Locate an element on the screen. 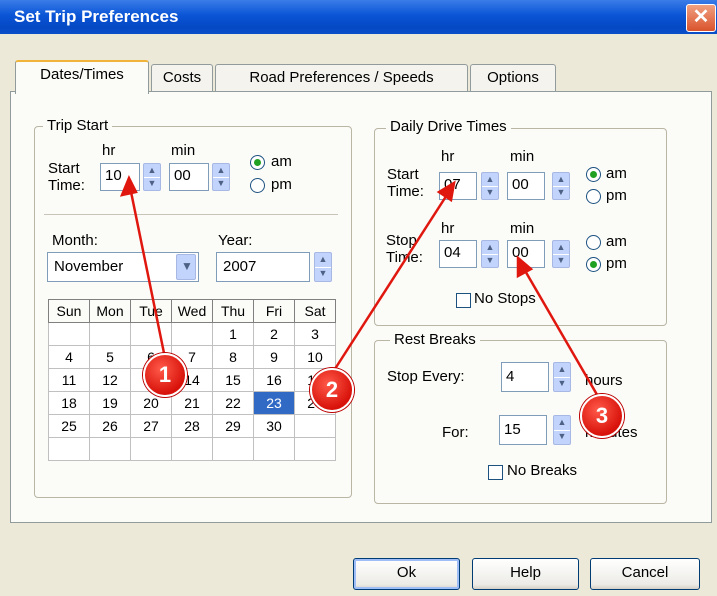 The width and height of the screenshot is (717, 596). for-minutes-field: 15 is located at coordinates (523, 430).